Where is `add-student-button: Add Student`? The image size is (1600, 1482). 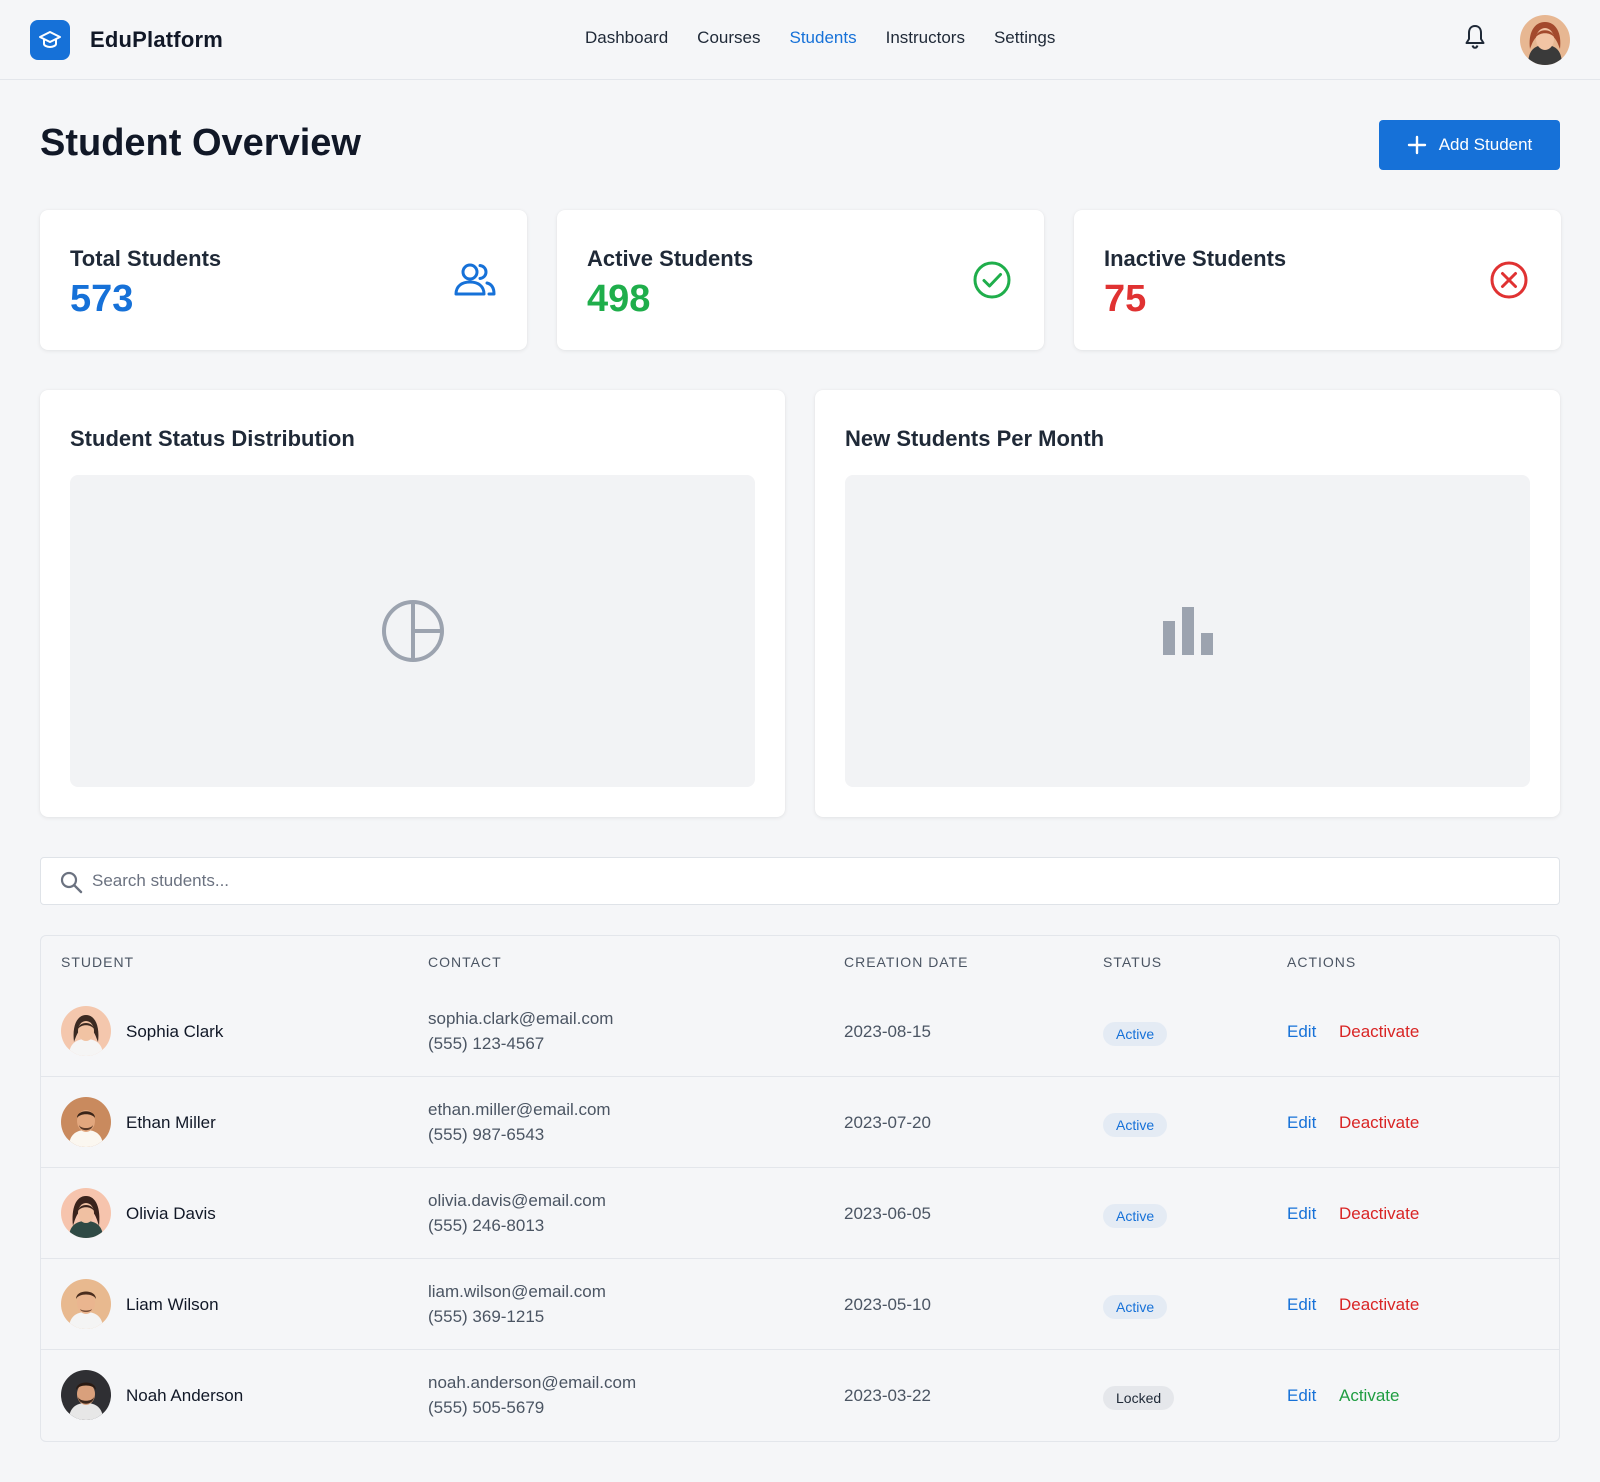
add-student-button: Add Student is located at coordinates (1469, 145).